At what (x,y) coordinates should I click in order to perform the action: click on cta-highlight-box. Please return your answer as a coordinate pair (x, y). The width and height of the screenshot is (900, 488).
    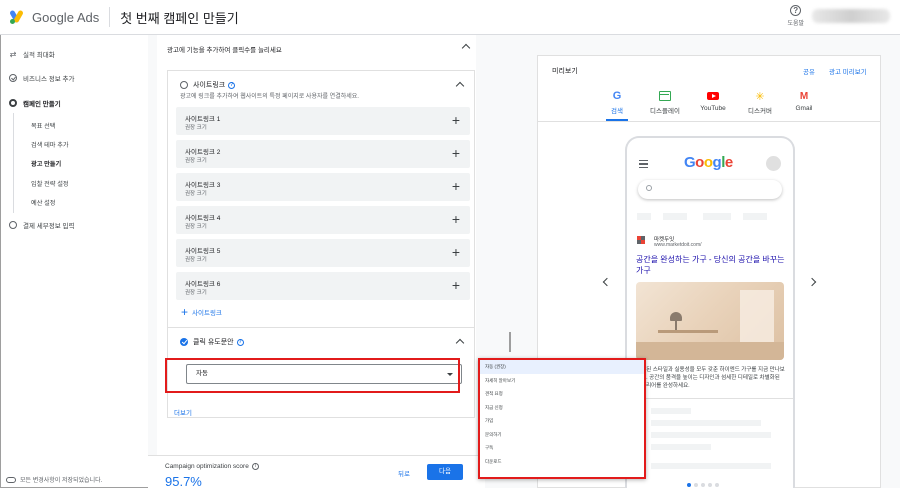
    Looking at the image, I should click on (312, 375).